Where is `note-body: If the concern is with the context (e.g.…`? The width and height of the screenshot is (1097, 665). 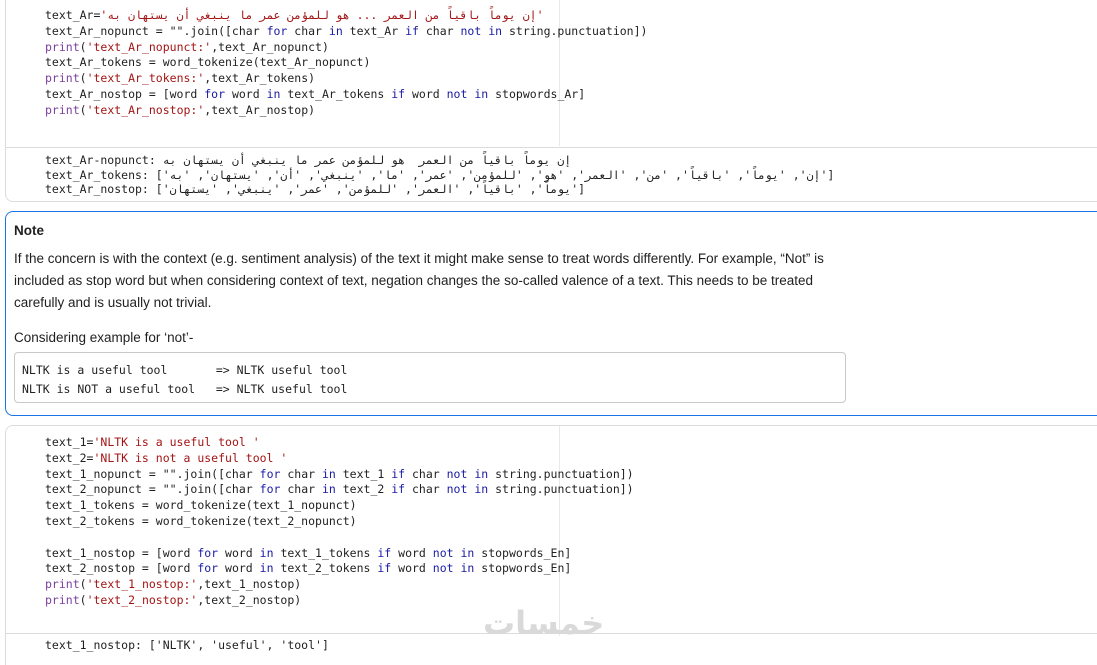
note-body: If the concern is with the context (e.g.… is located at coordinates (419, 280).